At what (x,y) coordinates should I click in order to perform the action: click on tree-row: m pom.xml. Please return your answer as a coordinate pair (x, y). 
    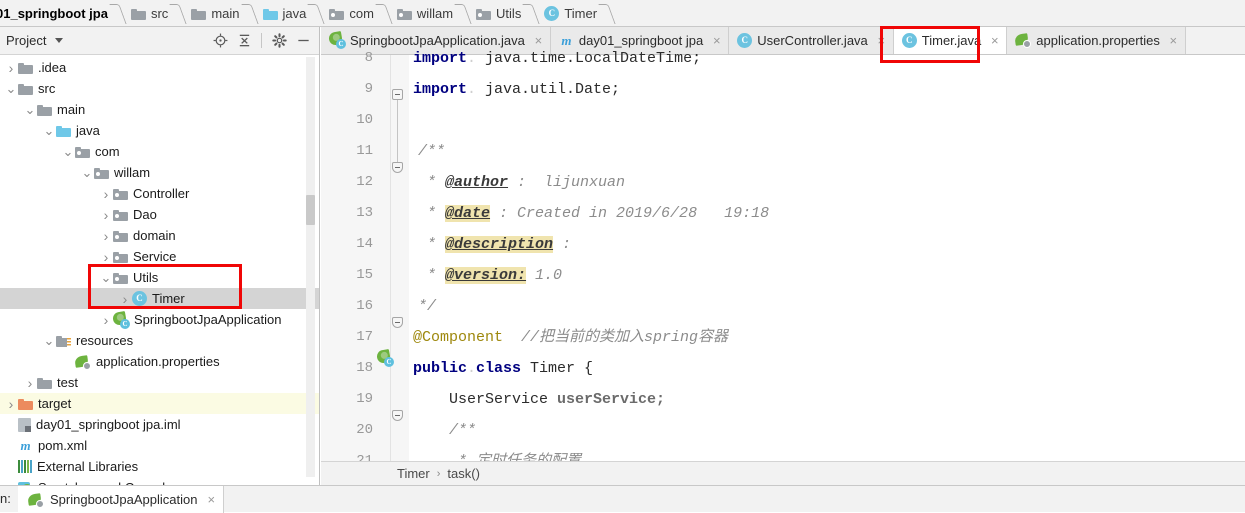
    Looking at the image, I should click on (159, 445).